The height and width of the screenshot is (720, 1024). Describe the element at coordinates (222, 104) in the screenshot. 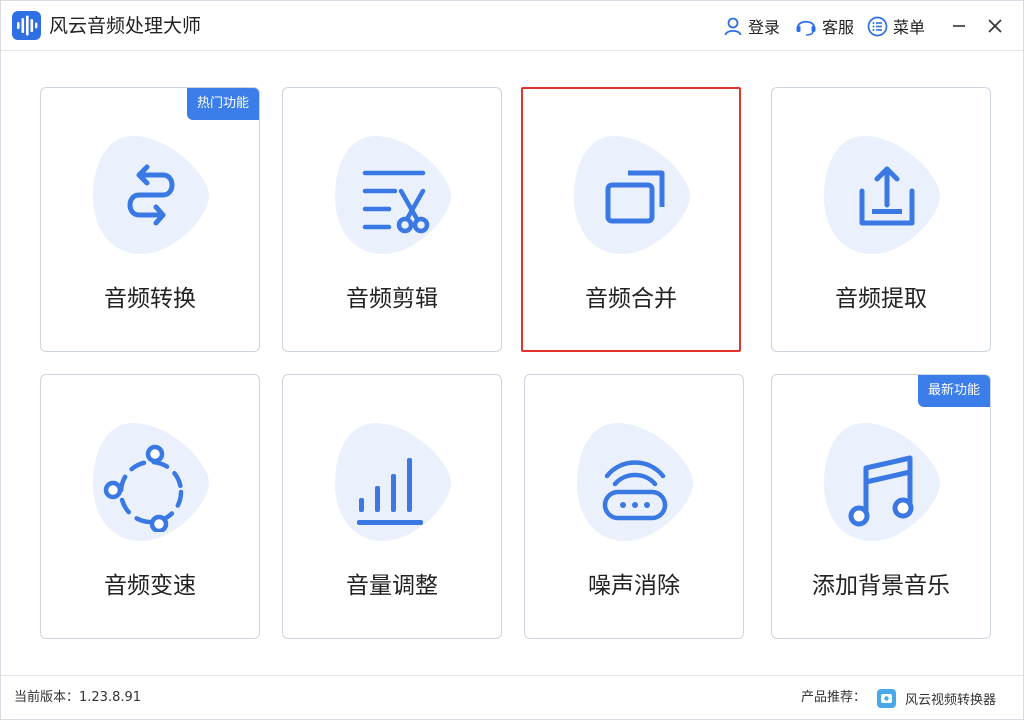

I see `hot-feature-badge: 热门功能` at that location.